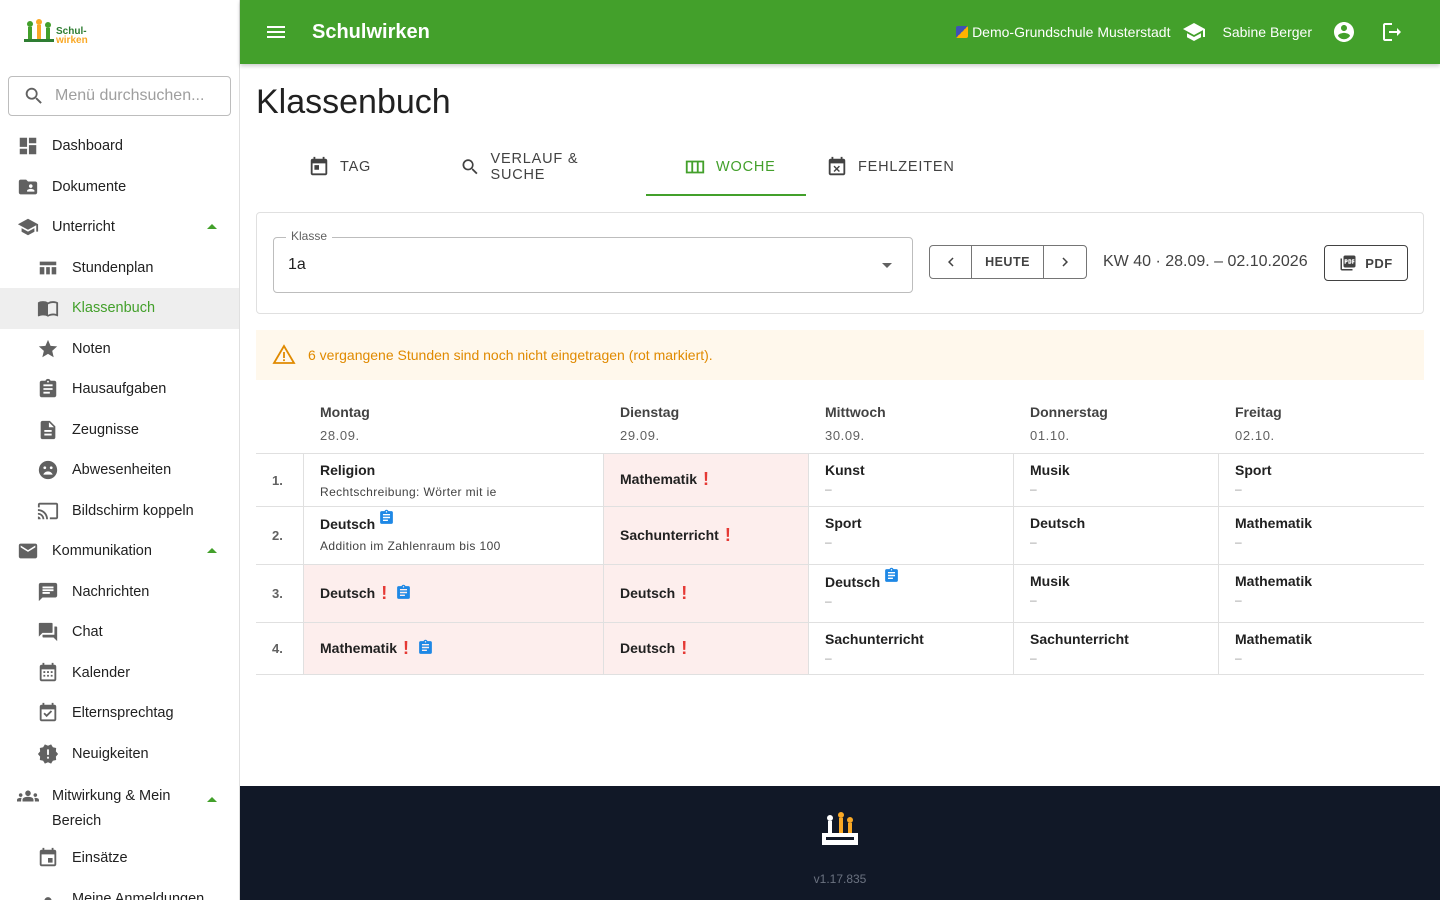 The height and width of the screenshot is (900, 1440). Describe the element at coordinates (119, 713) in the screenshot. I see `sidebar-item-elternsprechtag: Elternsprechtag` at that location.